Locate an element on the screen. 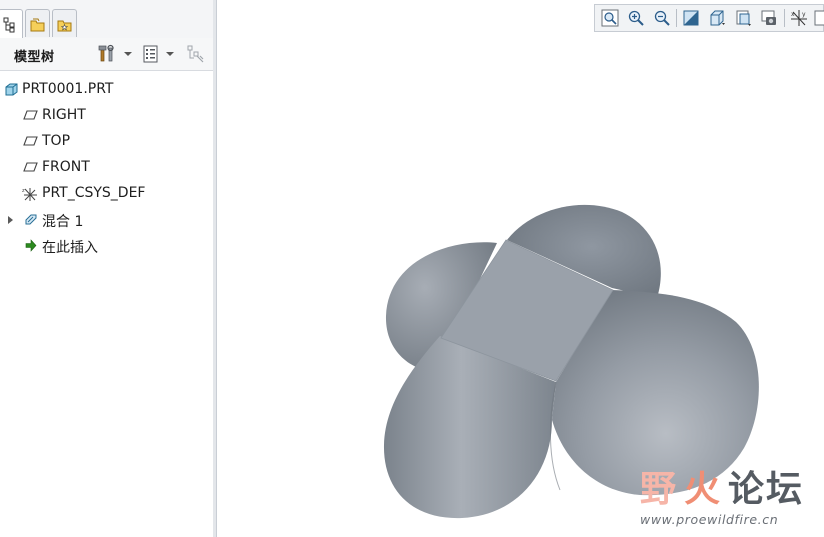  tree-item-label: FRONT is located at coordinates (66, 167).